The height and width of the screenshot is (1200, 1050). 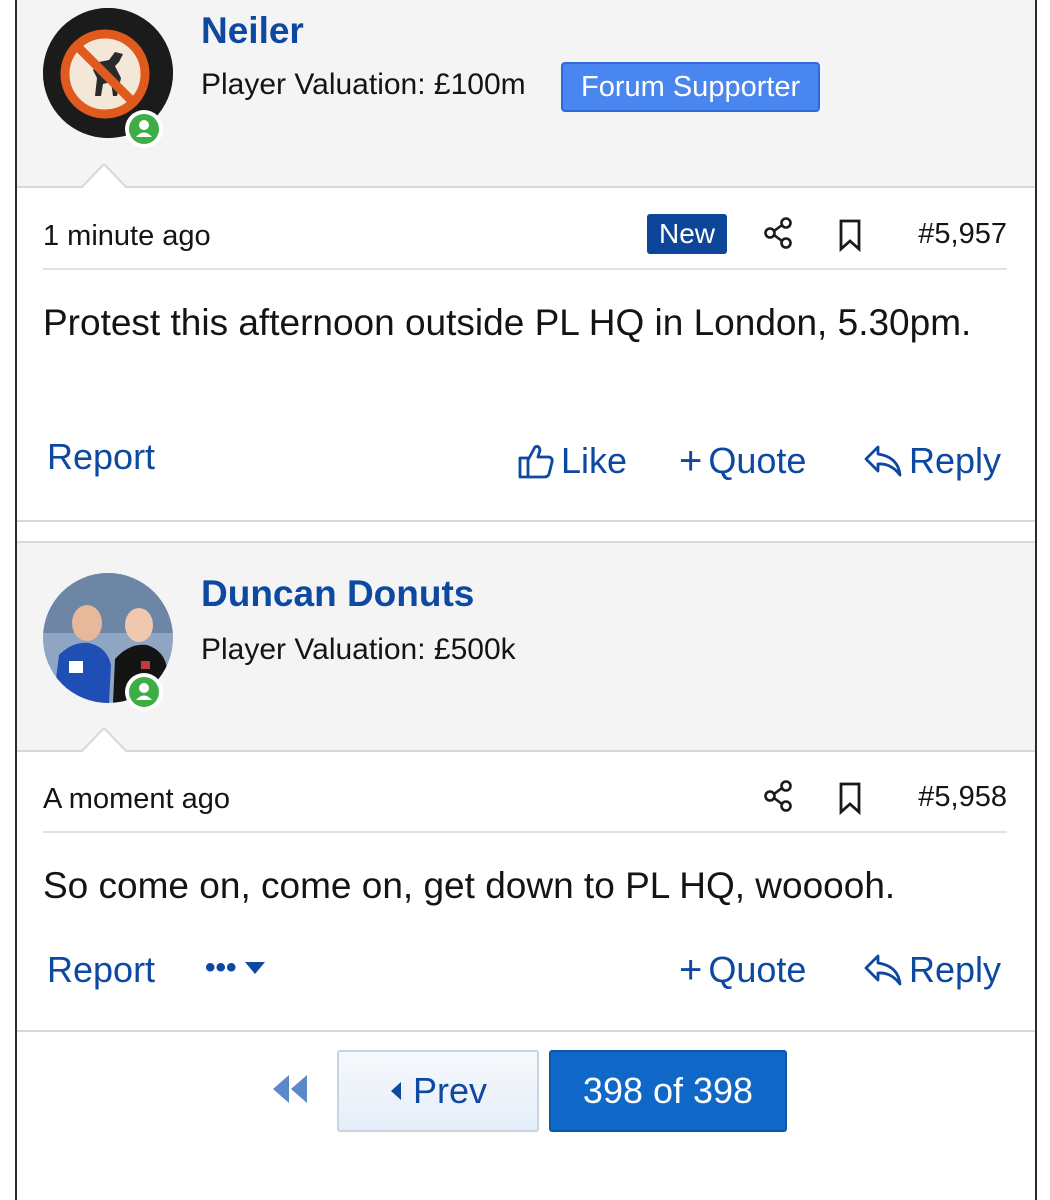 What do you see at coordinates (252, 31) in the screenshot?
I see `username-link: Neiler` at bounding box center [252, 31].